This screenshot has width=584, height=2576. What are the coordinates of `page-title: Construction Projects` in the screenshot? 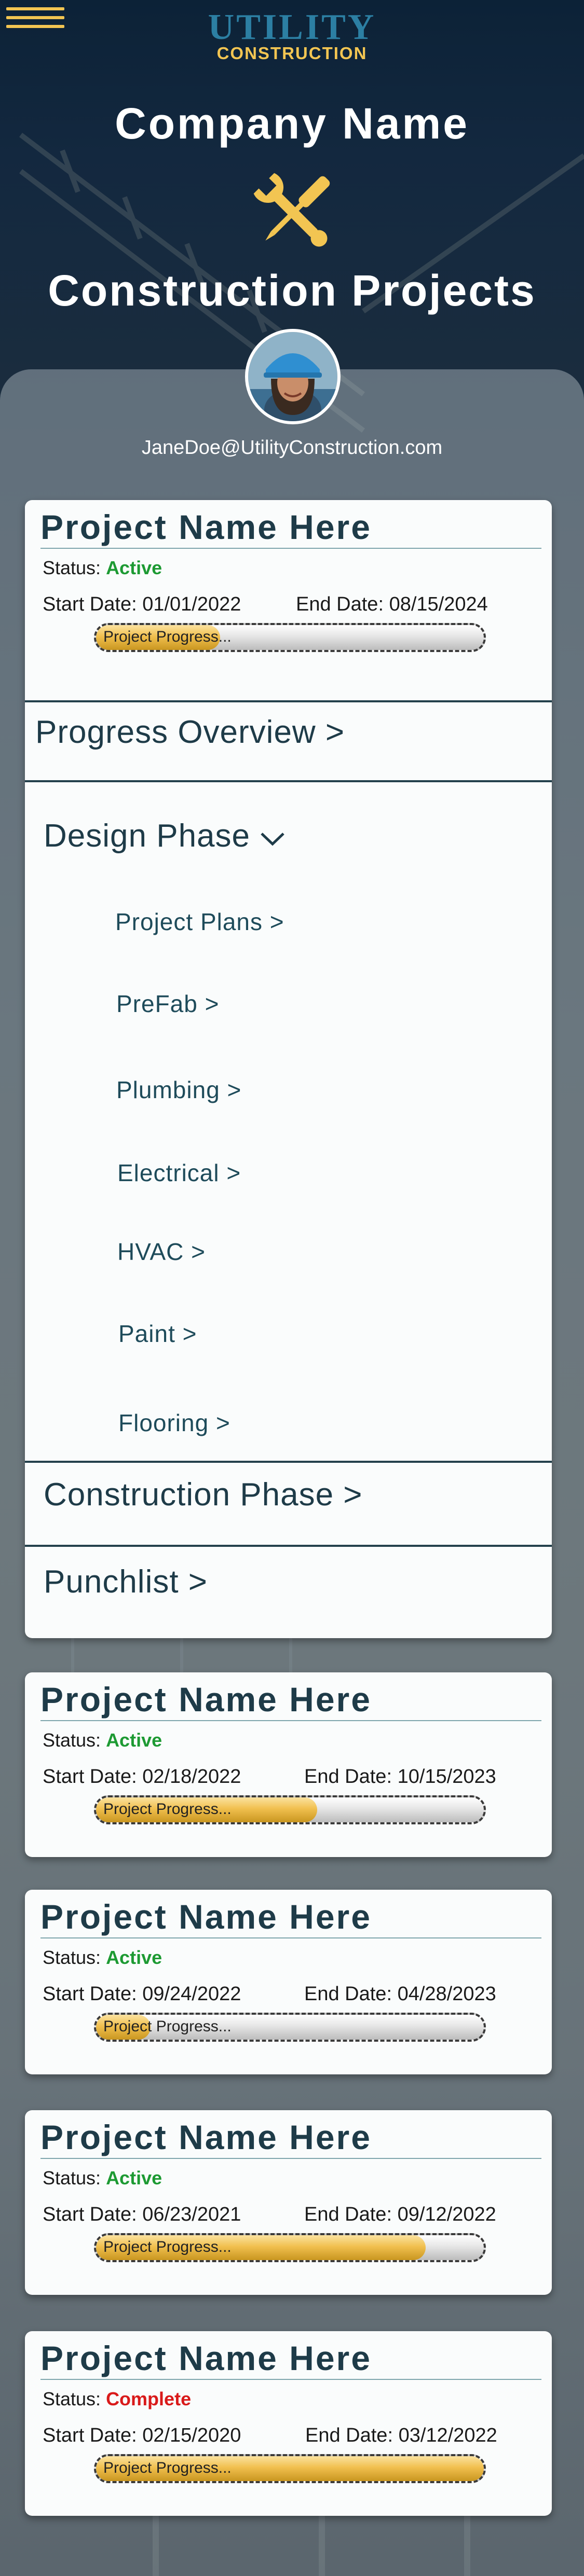 It's located at (292, 290).